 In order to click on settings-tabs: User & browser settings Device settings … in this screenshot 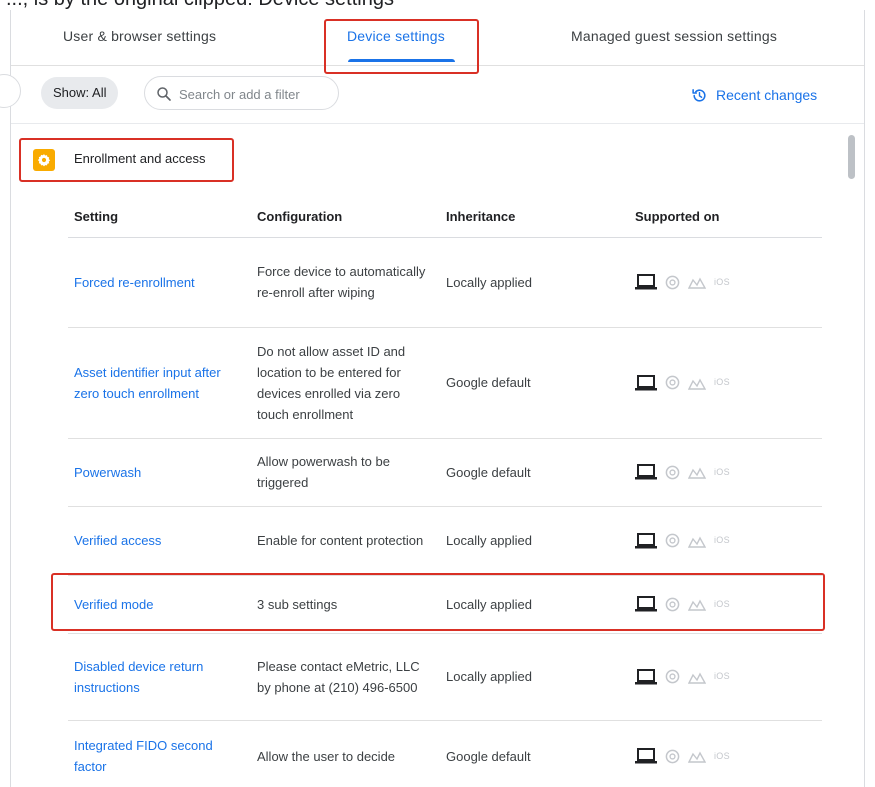, I will do `click(437, 38)`.